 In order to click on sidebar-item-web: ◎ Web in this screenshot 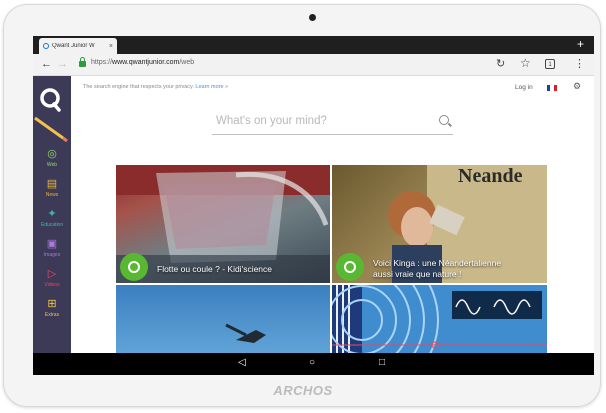, I will do `click(52, 158)`.